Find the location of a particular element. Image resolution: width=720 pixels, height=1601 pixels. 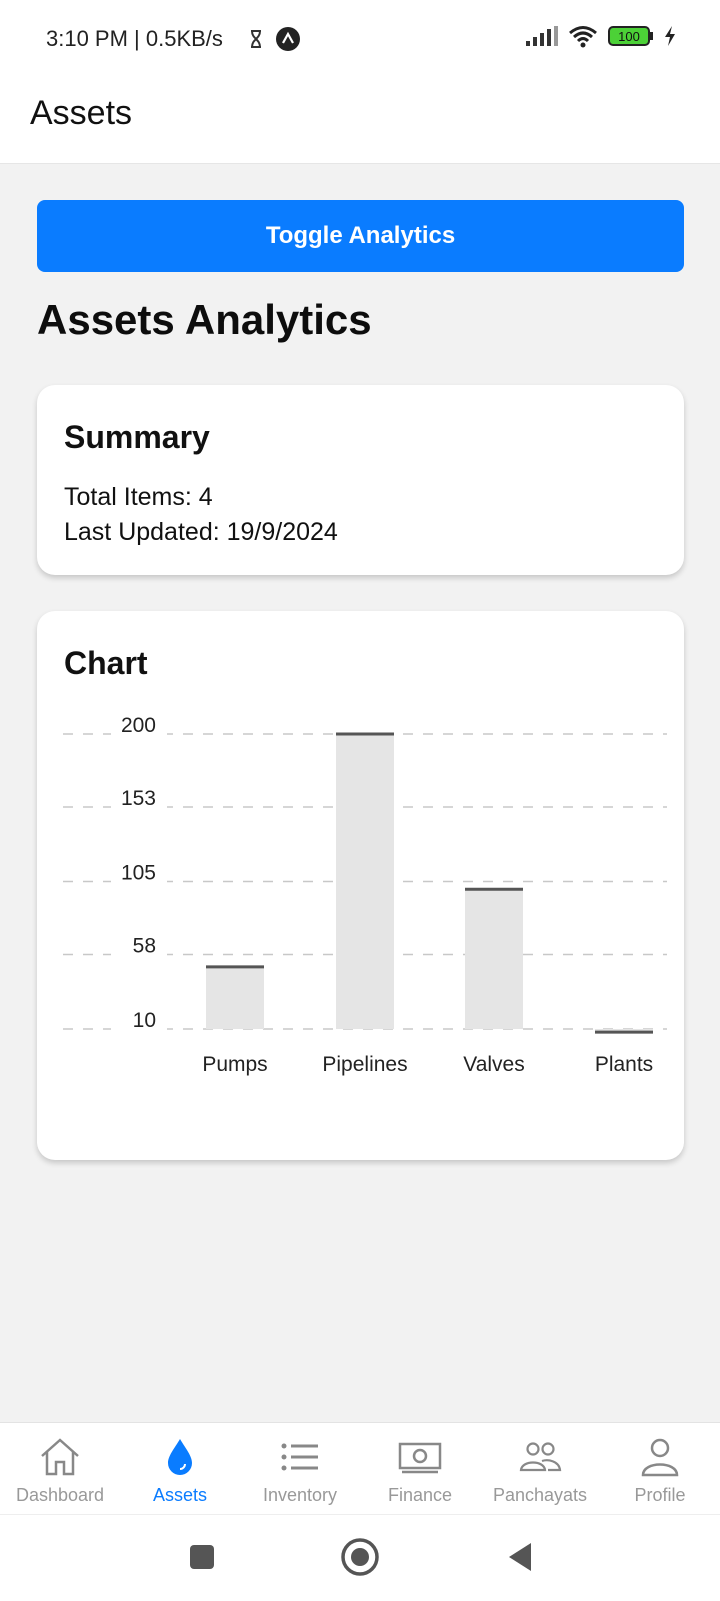

y-tick-label: 58 is located at coordinates (144, 945).